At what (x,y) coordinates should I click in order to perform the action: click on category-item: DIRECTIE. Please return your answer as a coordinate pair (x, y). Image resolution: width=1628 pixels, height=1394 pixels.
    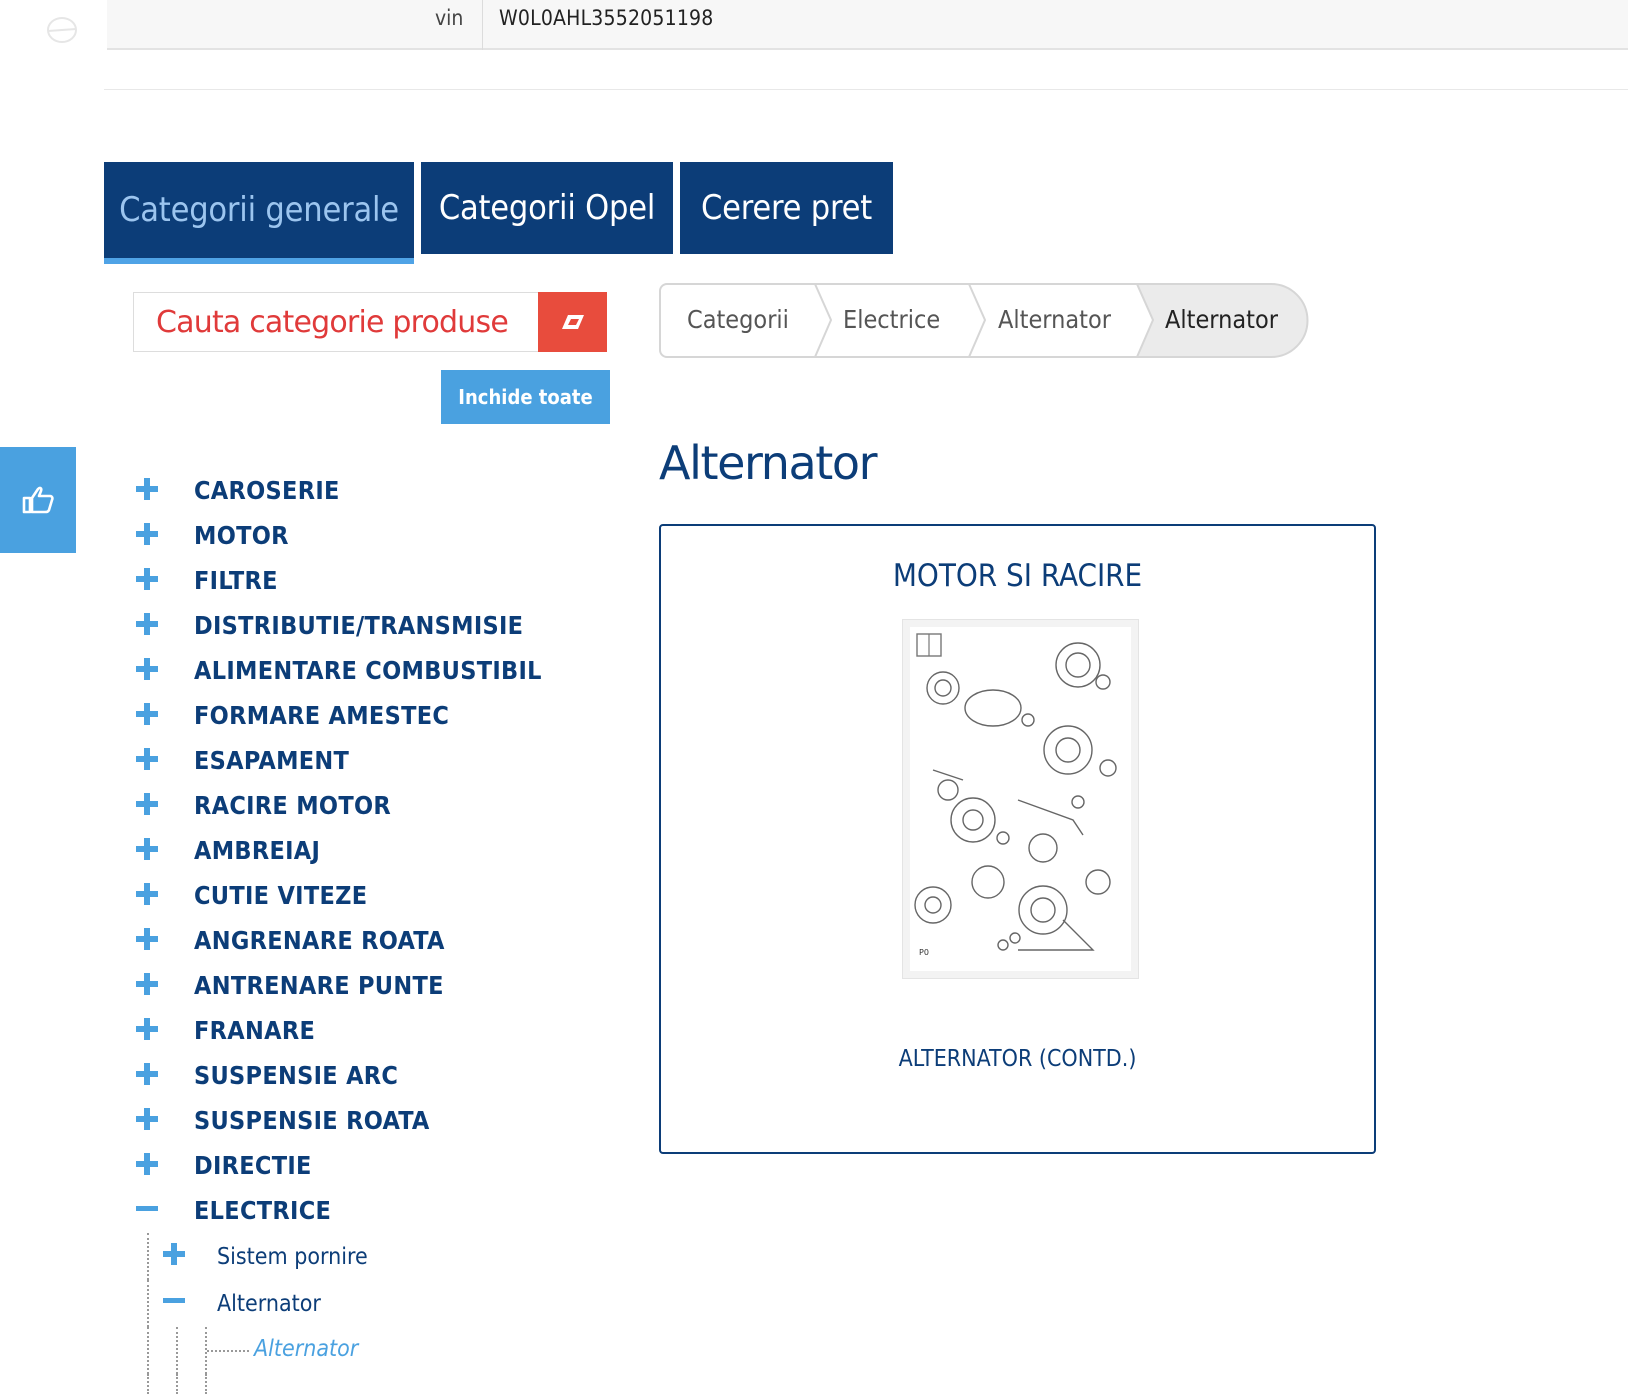
    Looking at the image, I should click on (370, 1165).